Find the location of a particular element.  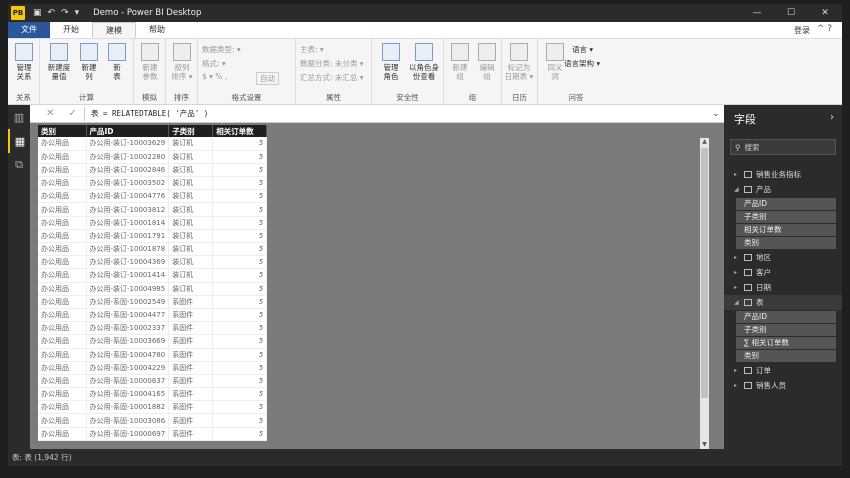

new-parameter-button: 新建 参数 is located at coordinates (150, 62).